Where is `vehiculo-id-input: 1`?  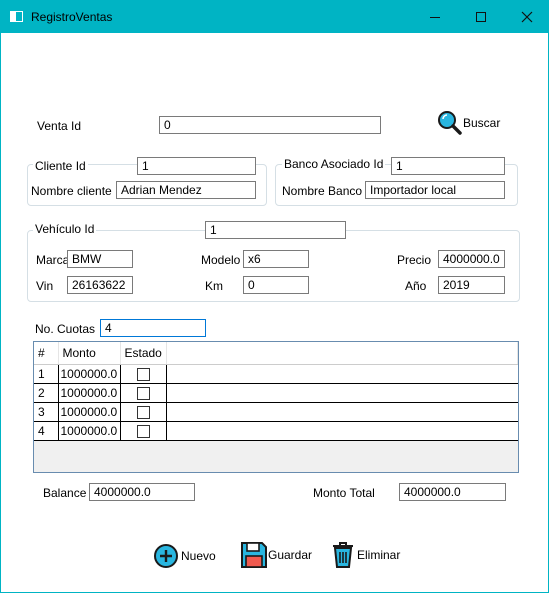 vehiculo-id-input: 1 is located at coordinates (275, 230).